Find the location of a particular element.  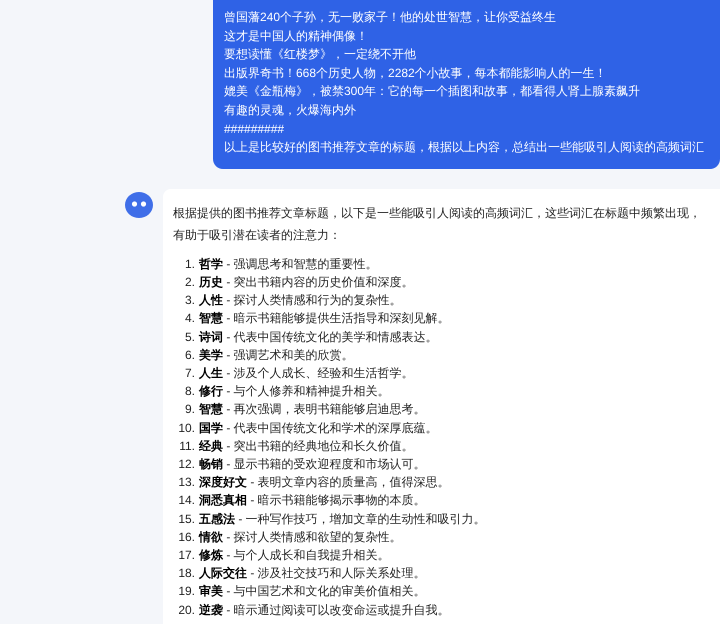

message-line: 出版界奇书！668个历史人物，2282个小故事，每本都能影响人的一生！ is located at coordinates (416, 73).